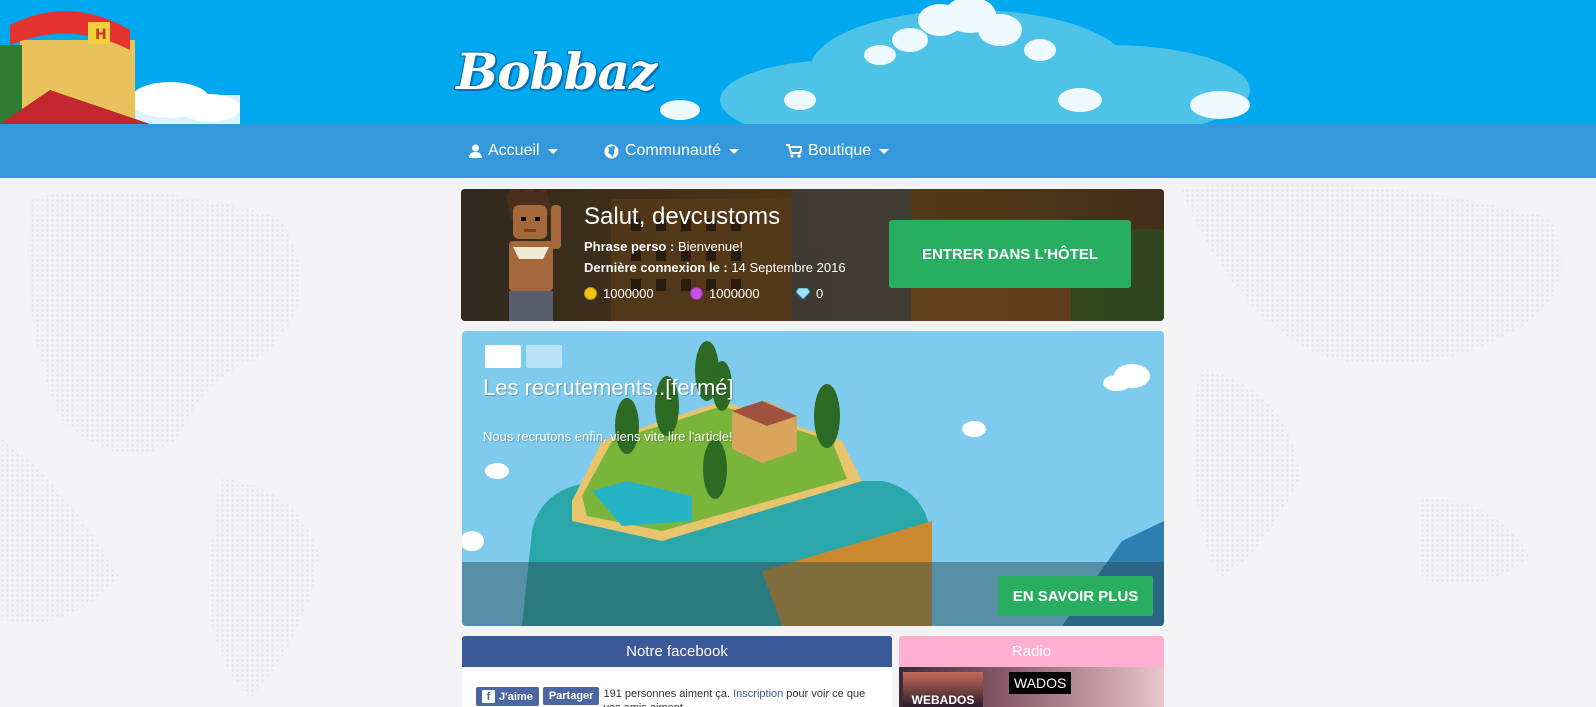 The image size is (1596, 707). Describe the element at coordinates (803, 293) in the screenshot. I see `diamond-icon` at that location.